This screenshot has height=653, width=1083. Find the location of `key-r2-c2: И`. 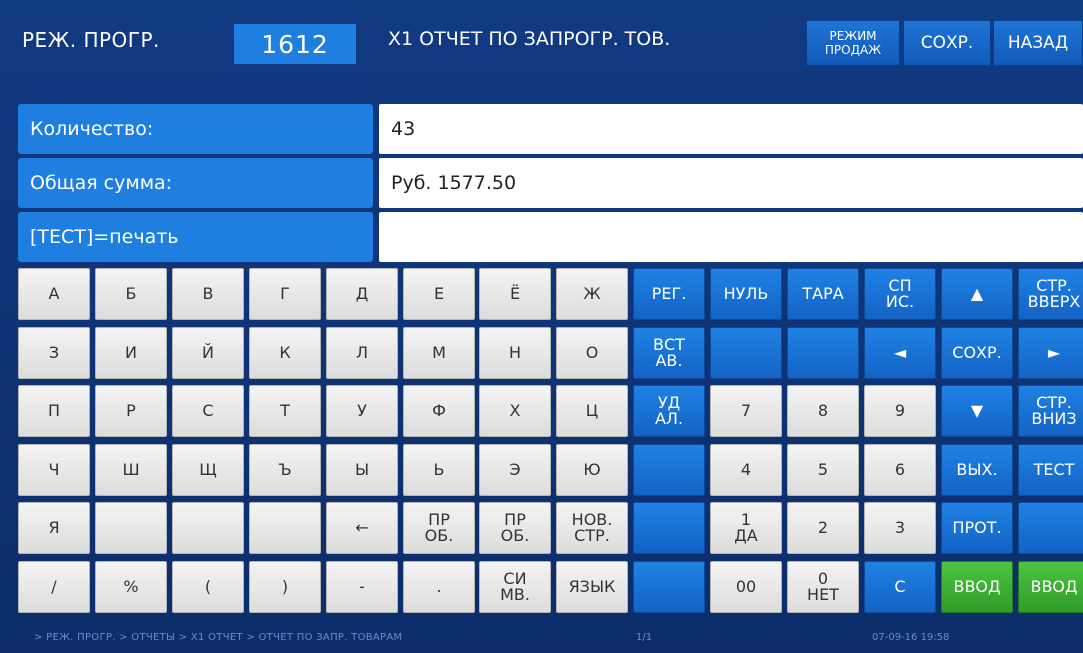

key-r2-c2: И is located at coordinates (131, 353).